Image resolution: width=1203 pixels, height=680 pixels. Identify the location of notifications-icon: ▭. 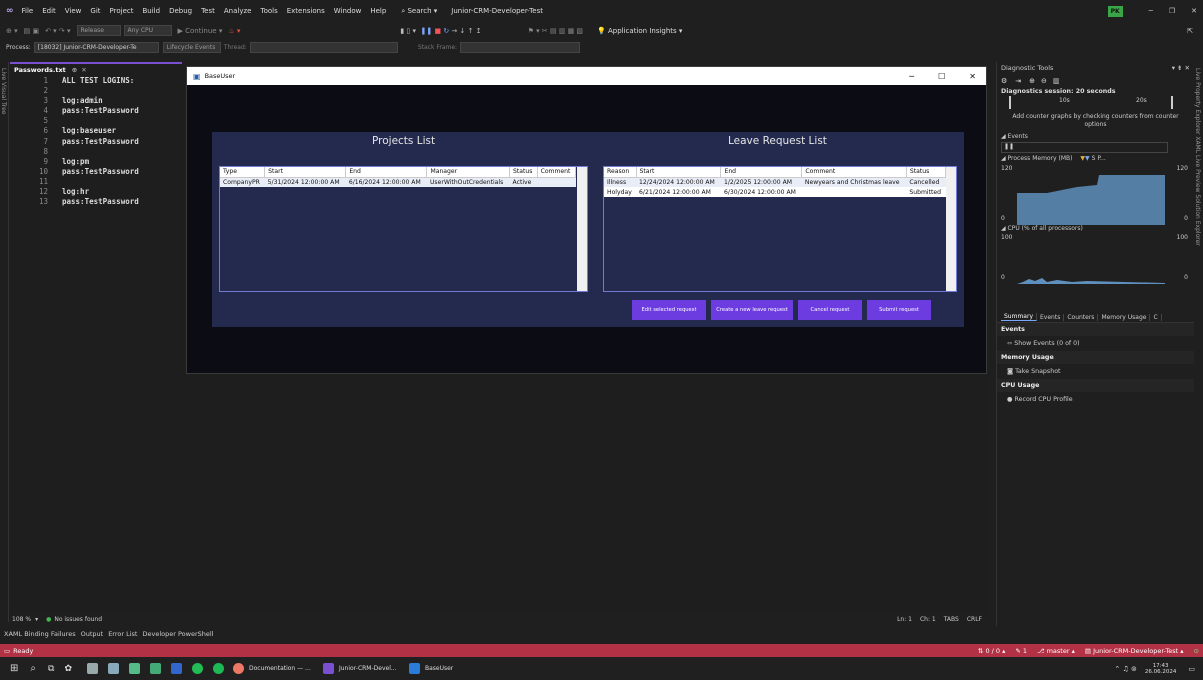
(1191, 669).